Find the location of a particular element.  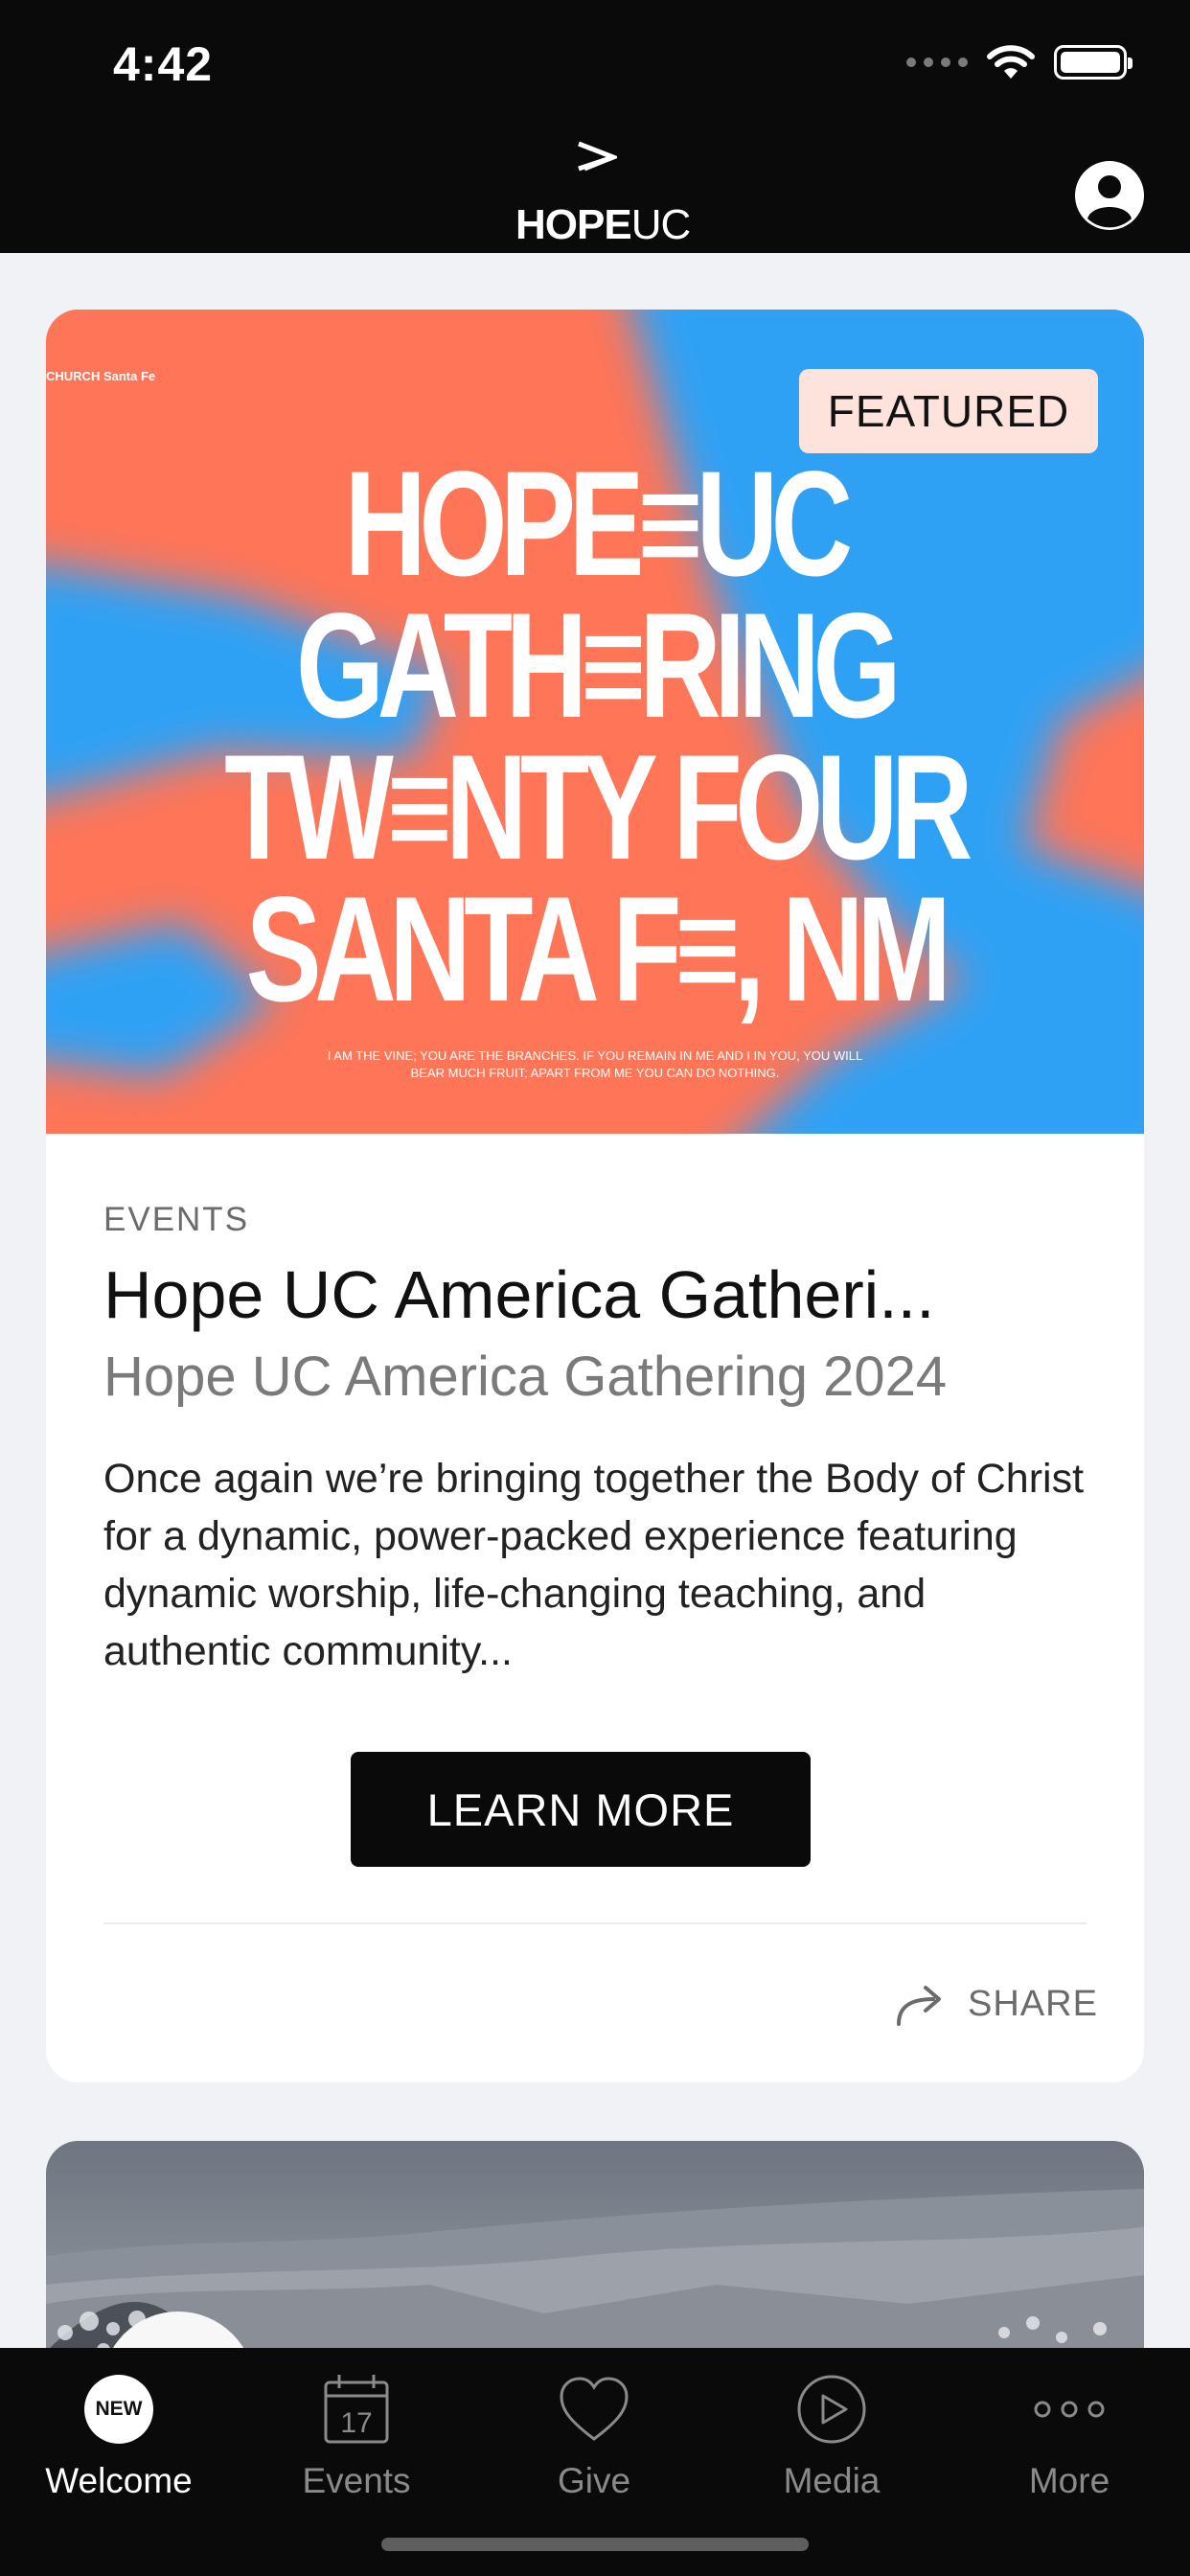

home-indicator is located at coordinates (595, 2544).